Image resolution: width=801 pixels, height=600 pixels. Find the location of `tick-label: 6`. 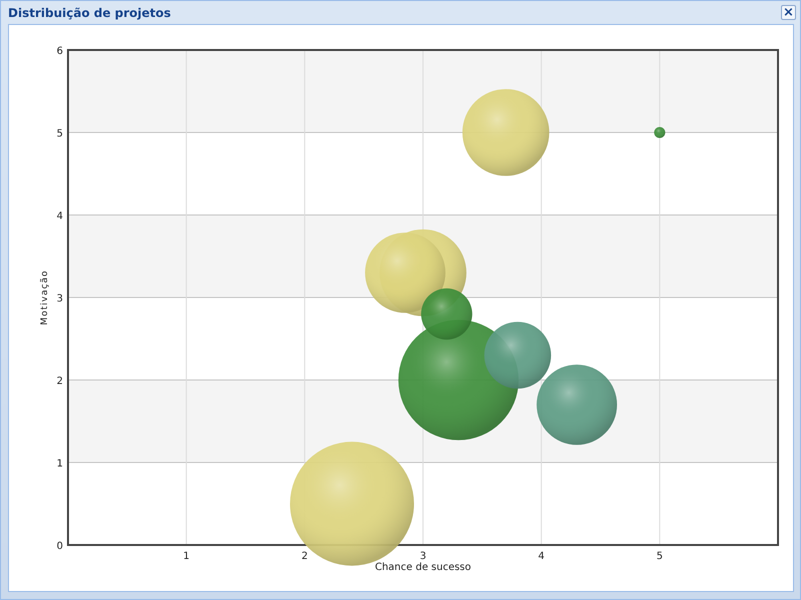

tick-label: 6 is located at coordinates (59, 51).